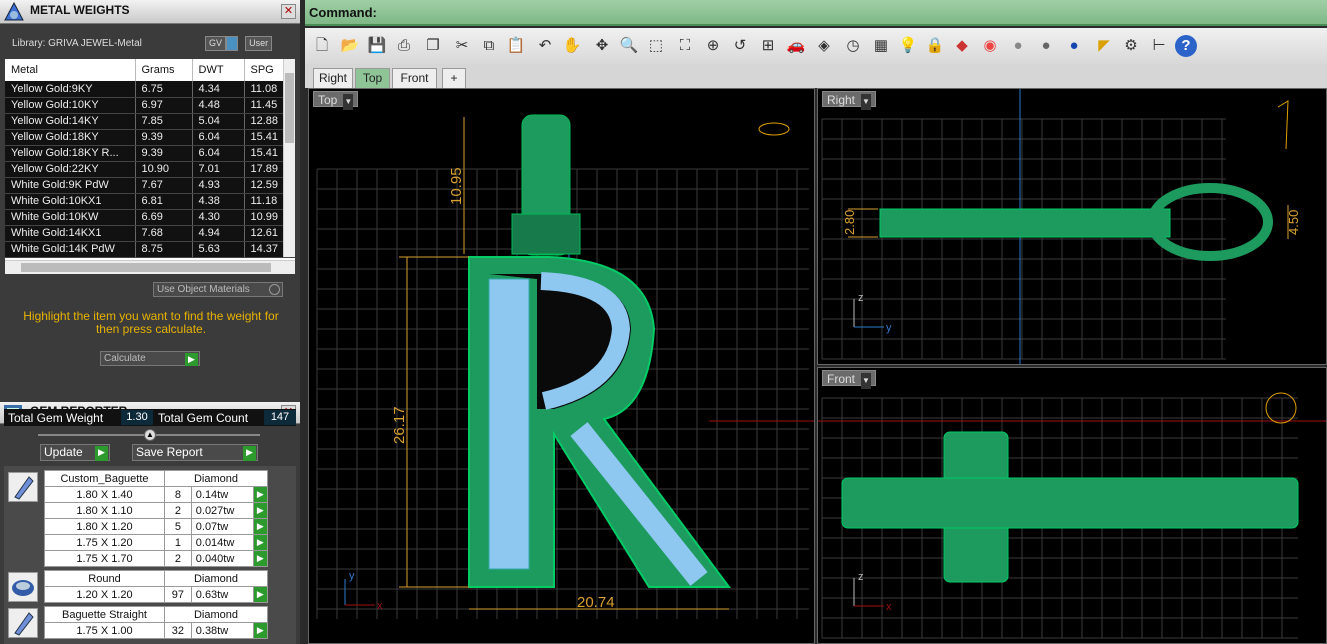 This screenshot has height=644, width=1327. Describe the element at coordinates (150, 105) in the screenshot. I see `table-row: Yellow Gold:10KY 6.97 4.48 11.45` at that location.